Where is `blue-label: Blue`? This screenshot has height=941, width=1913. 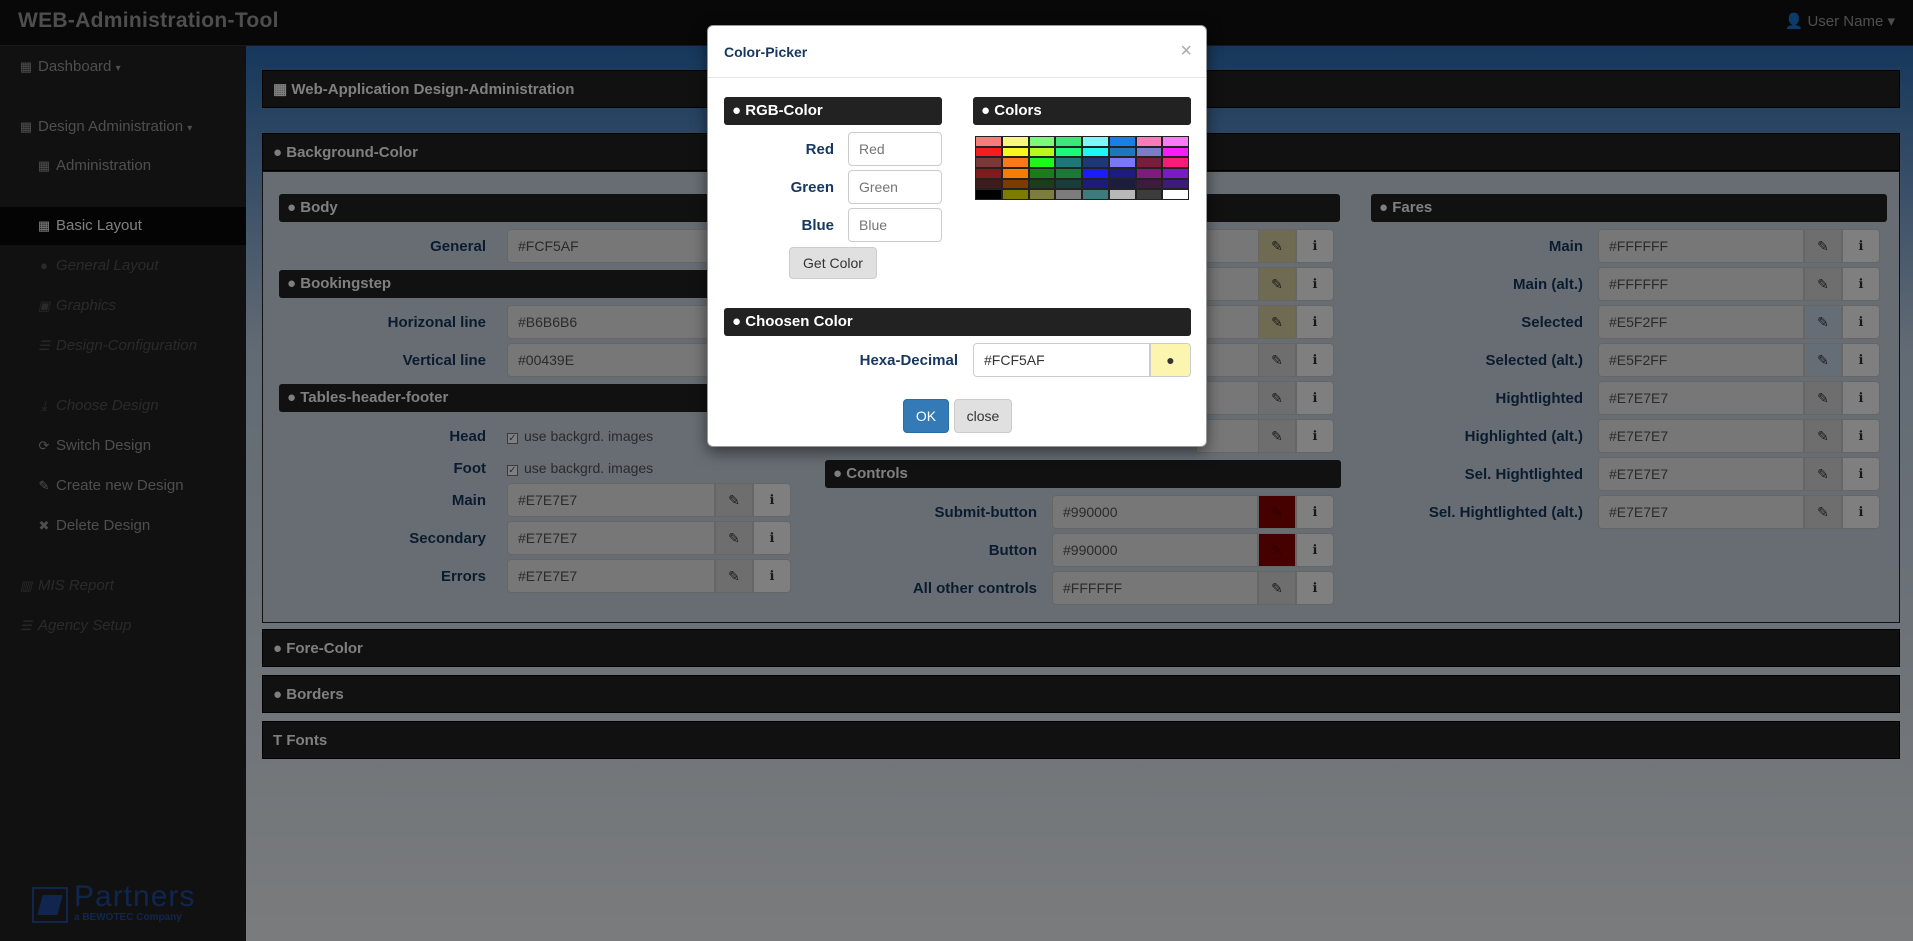 blue-label: Blue is located at coordinates (817, 225).